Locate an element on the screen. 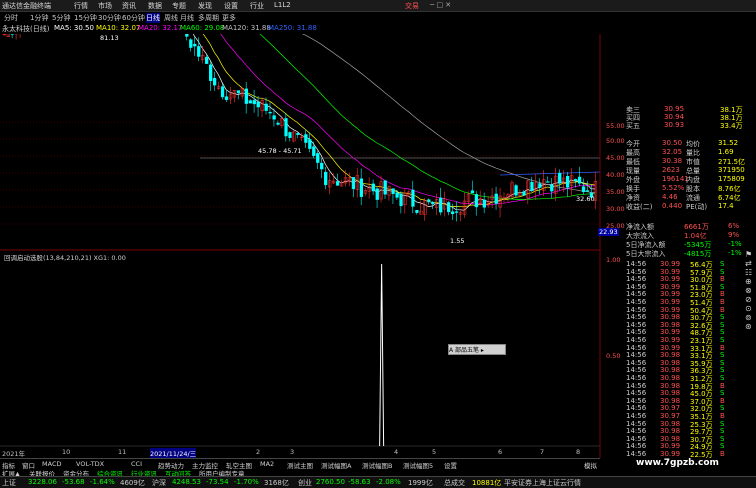 The height and width of the screenshot is (488, 756). stat-value: 32.05 is located at coordinates (672, 152).